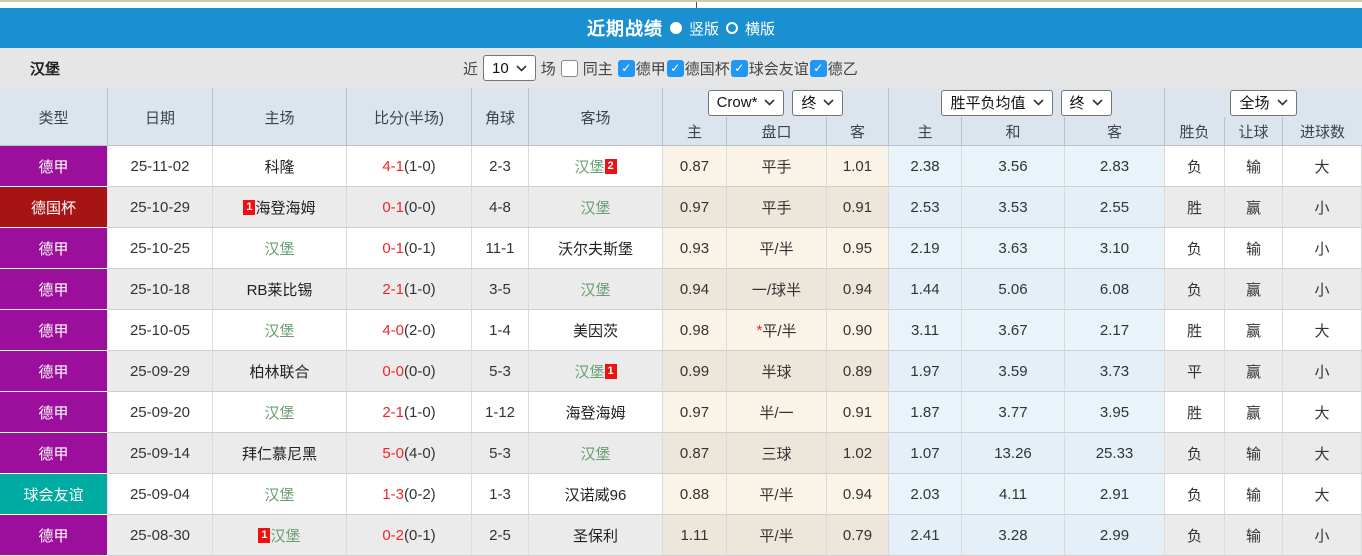 The width and height of the screenshot is (1362, 556). I want to click on handicap-cell: * 平/半, so click(777, 330).